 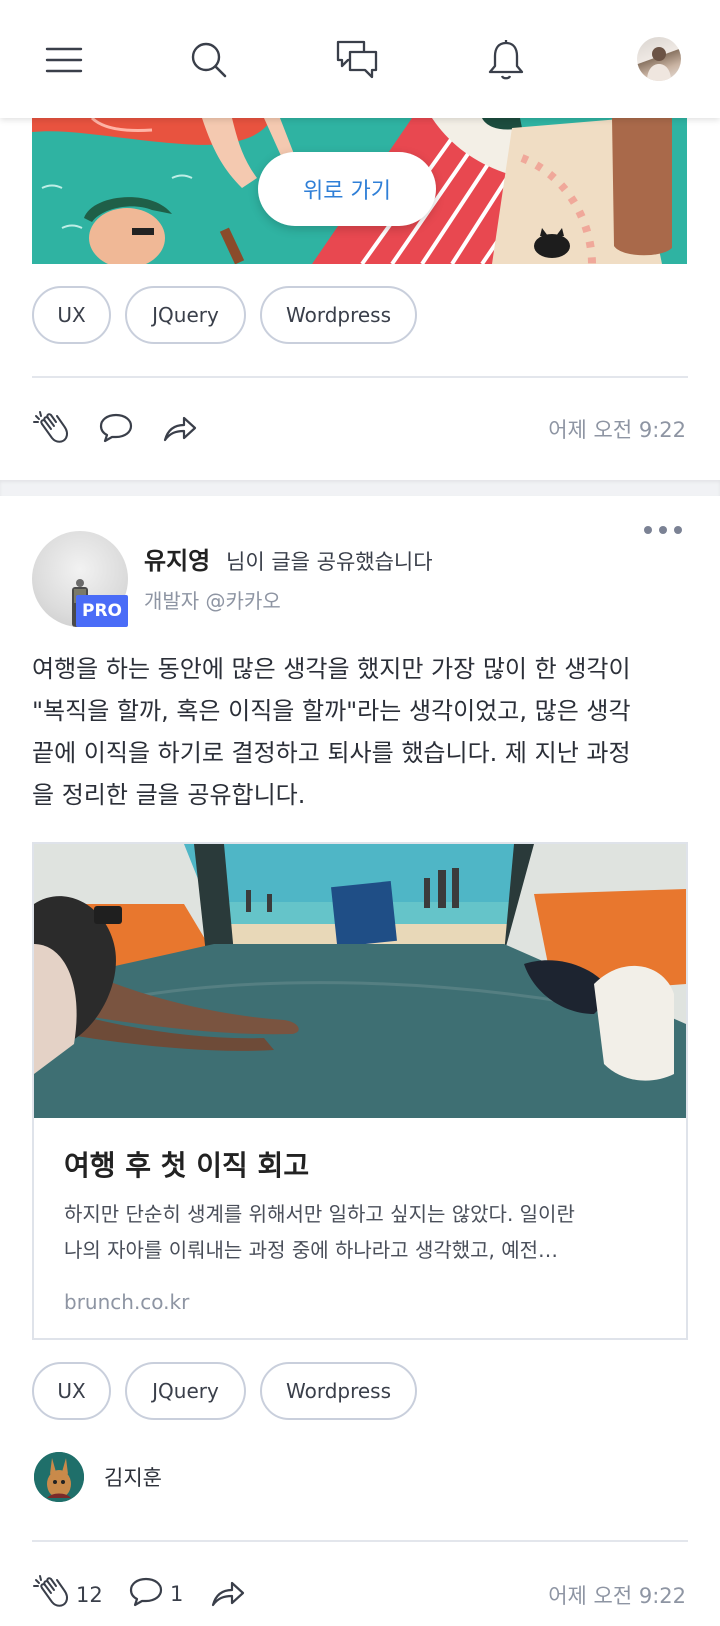 What do you see at coordinates (64, 60) in the screenshot?
I see `menu-icon` at bounding box center [64, 60].